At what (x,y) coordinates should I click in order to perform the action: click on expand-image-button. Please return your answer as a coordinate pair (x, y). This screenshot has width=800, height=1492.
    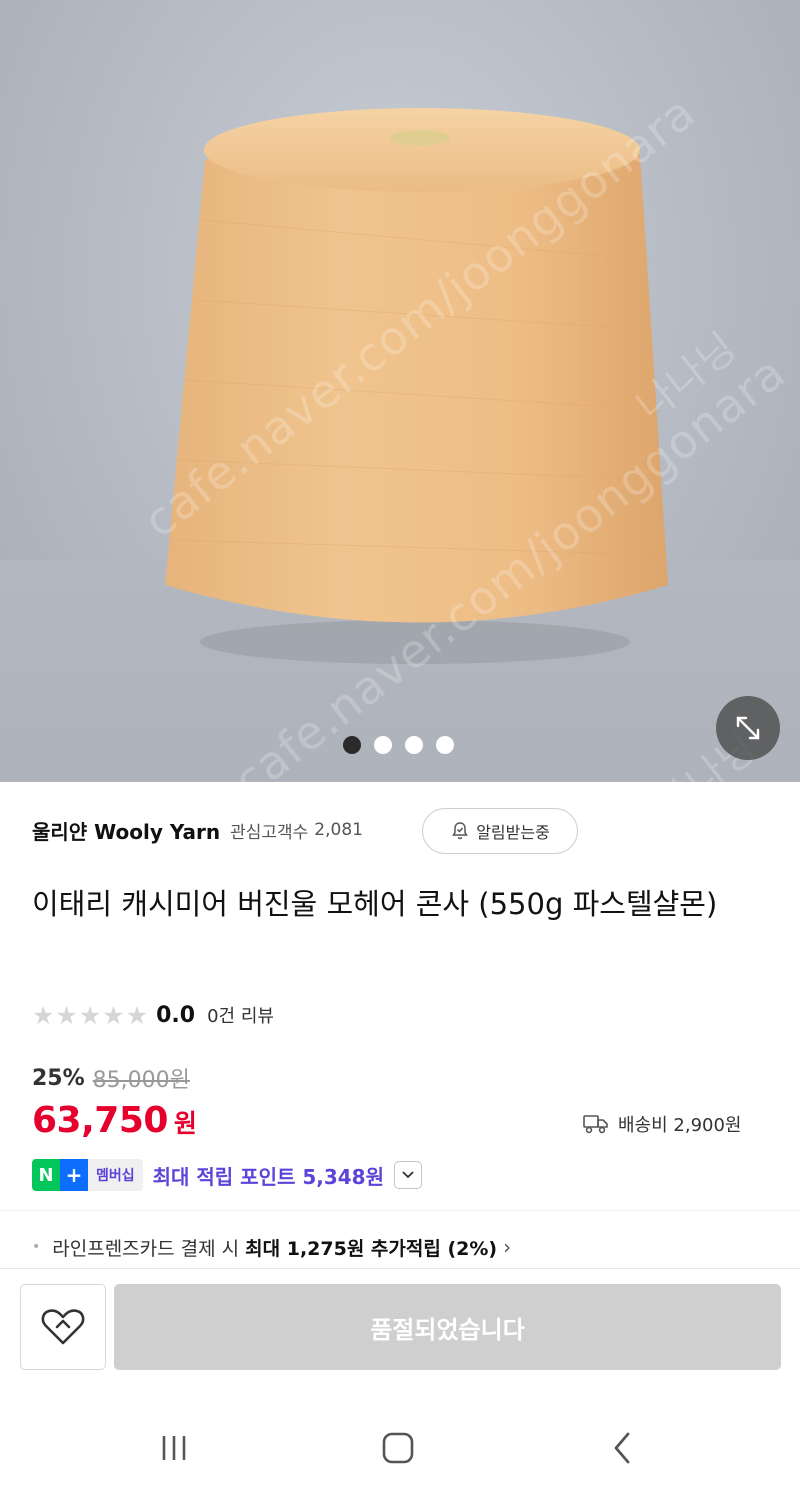
    Looking at the image, I should click on (748, 728).